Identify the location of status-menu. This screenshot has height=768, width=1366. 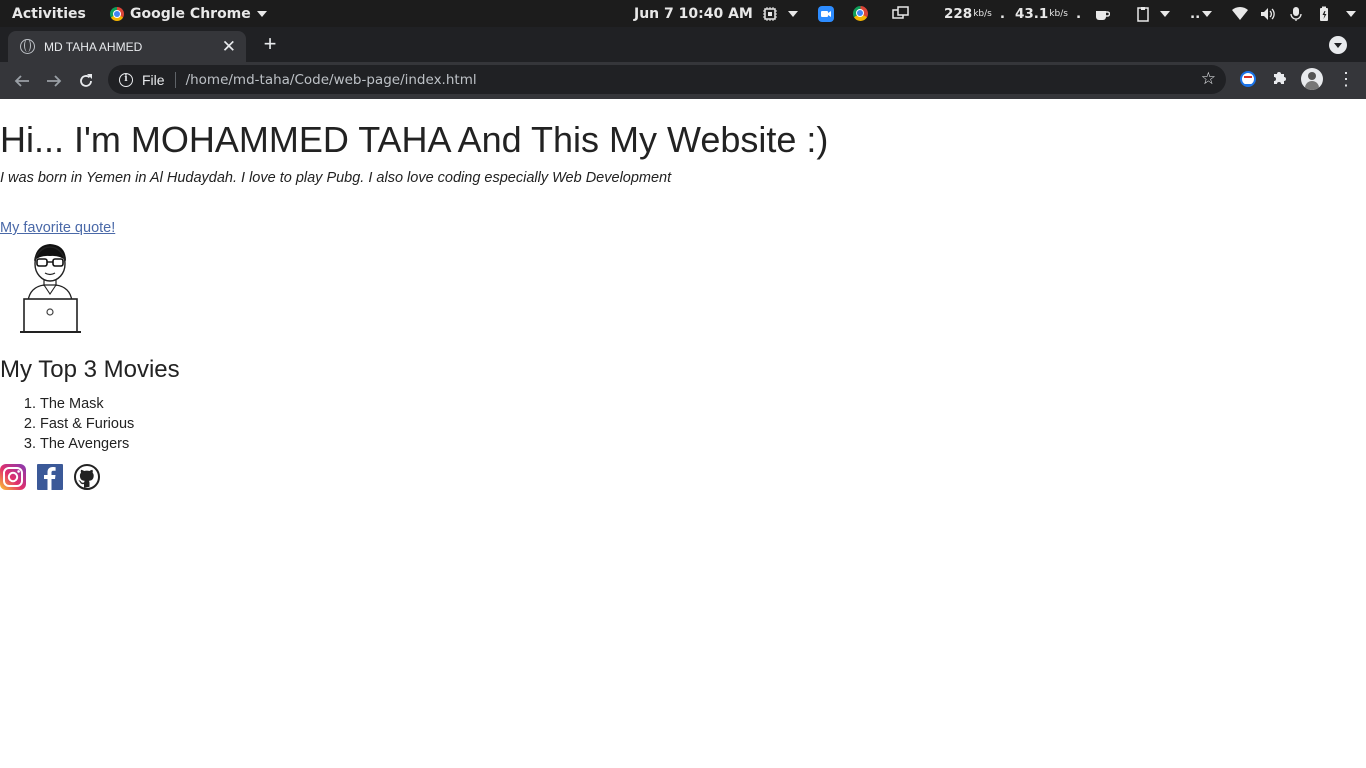
(1294, 13).